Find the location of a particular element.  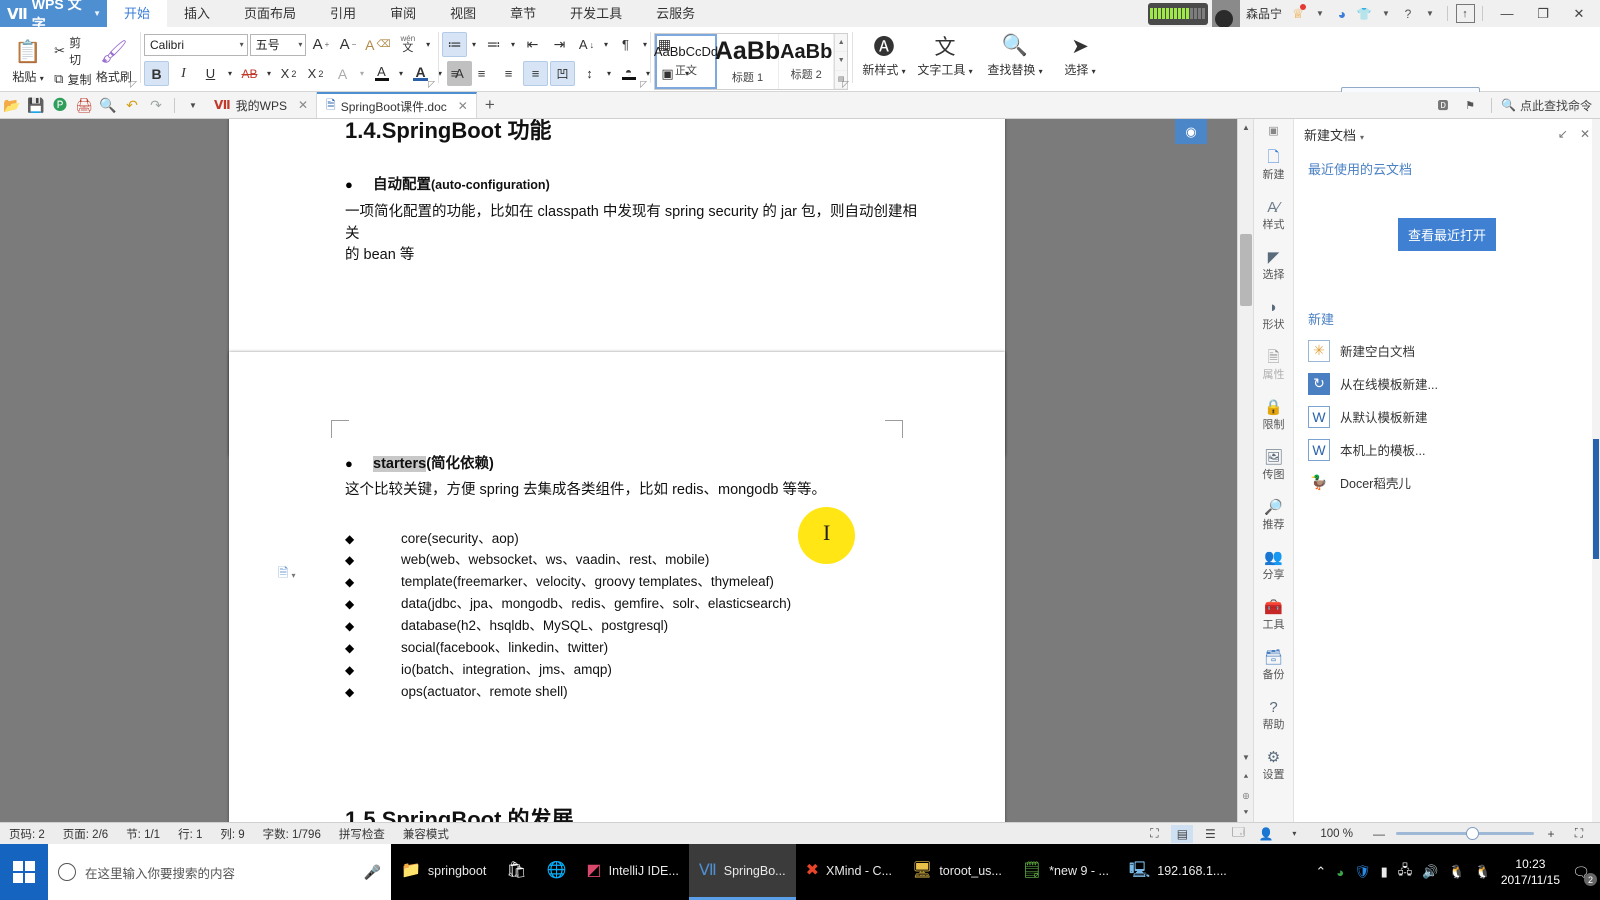

grow-font-button: A + is located at coordinates (320, 44).